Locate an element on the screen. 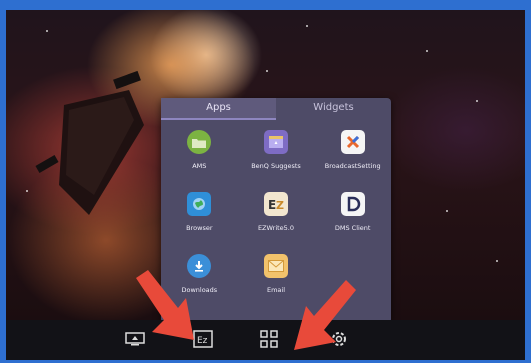 The image size is (531, 363). app-dms-client: DMS Client is located at coordinates (352, 212).